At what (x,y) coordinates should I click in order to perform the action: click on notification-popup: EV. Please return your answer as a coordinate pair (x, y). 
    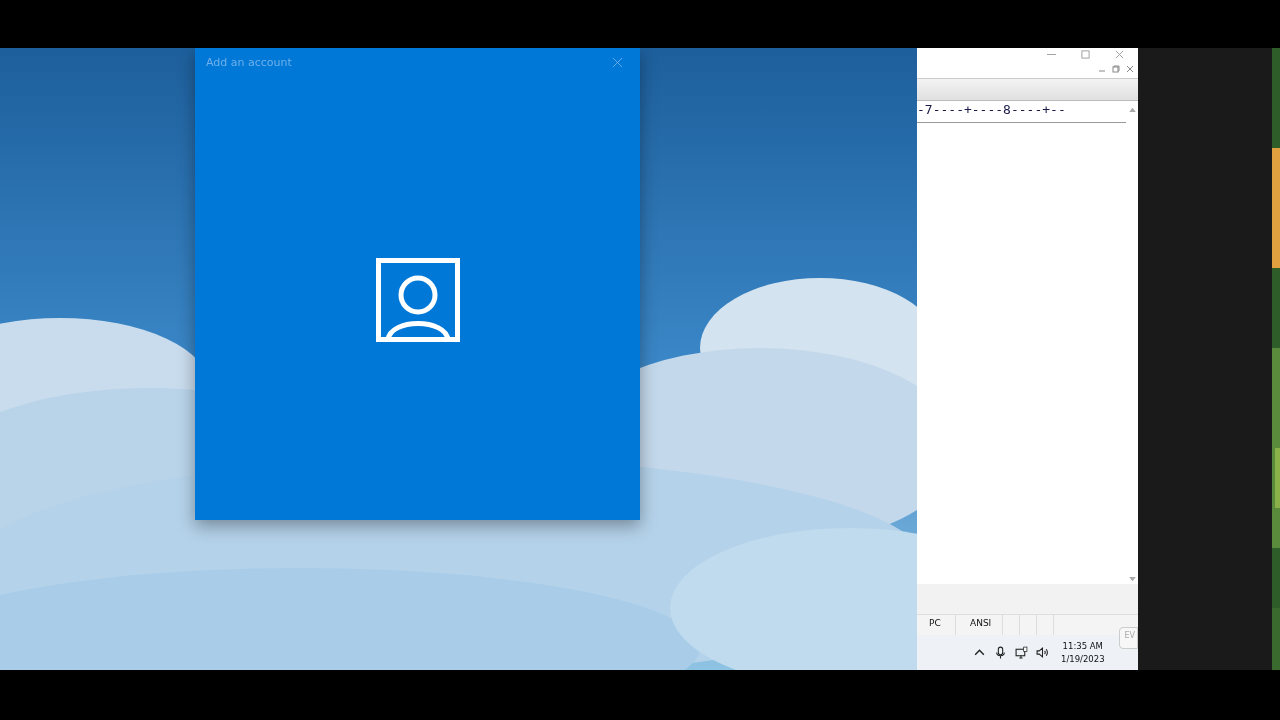
    Looking at the image, I should click on (1128, 638).